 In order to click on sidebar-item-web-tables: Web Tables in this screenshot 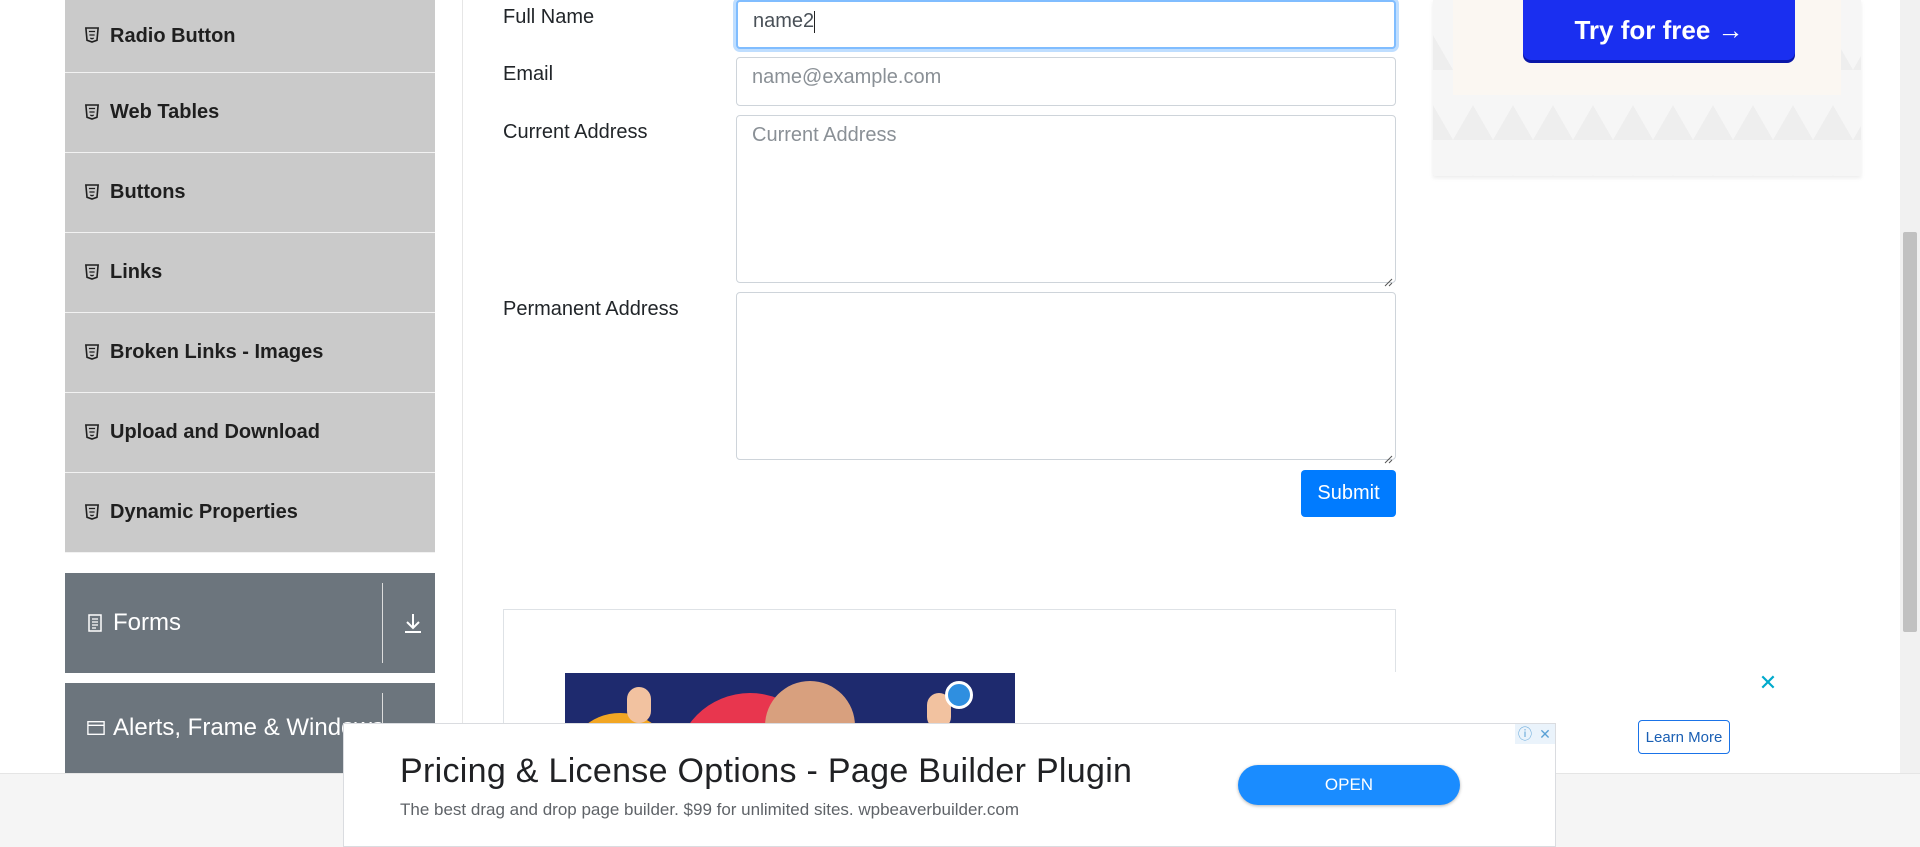, I will do `click(250, 113)`.